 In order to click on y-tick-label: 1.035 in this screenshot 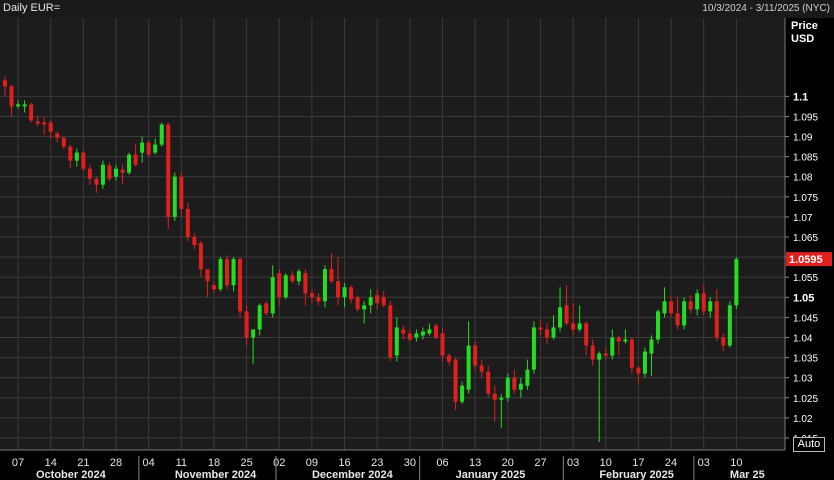, I will do `click(805, 359)`.